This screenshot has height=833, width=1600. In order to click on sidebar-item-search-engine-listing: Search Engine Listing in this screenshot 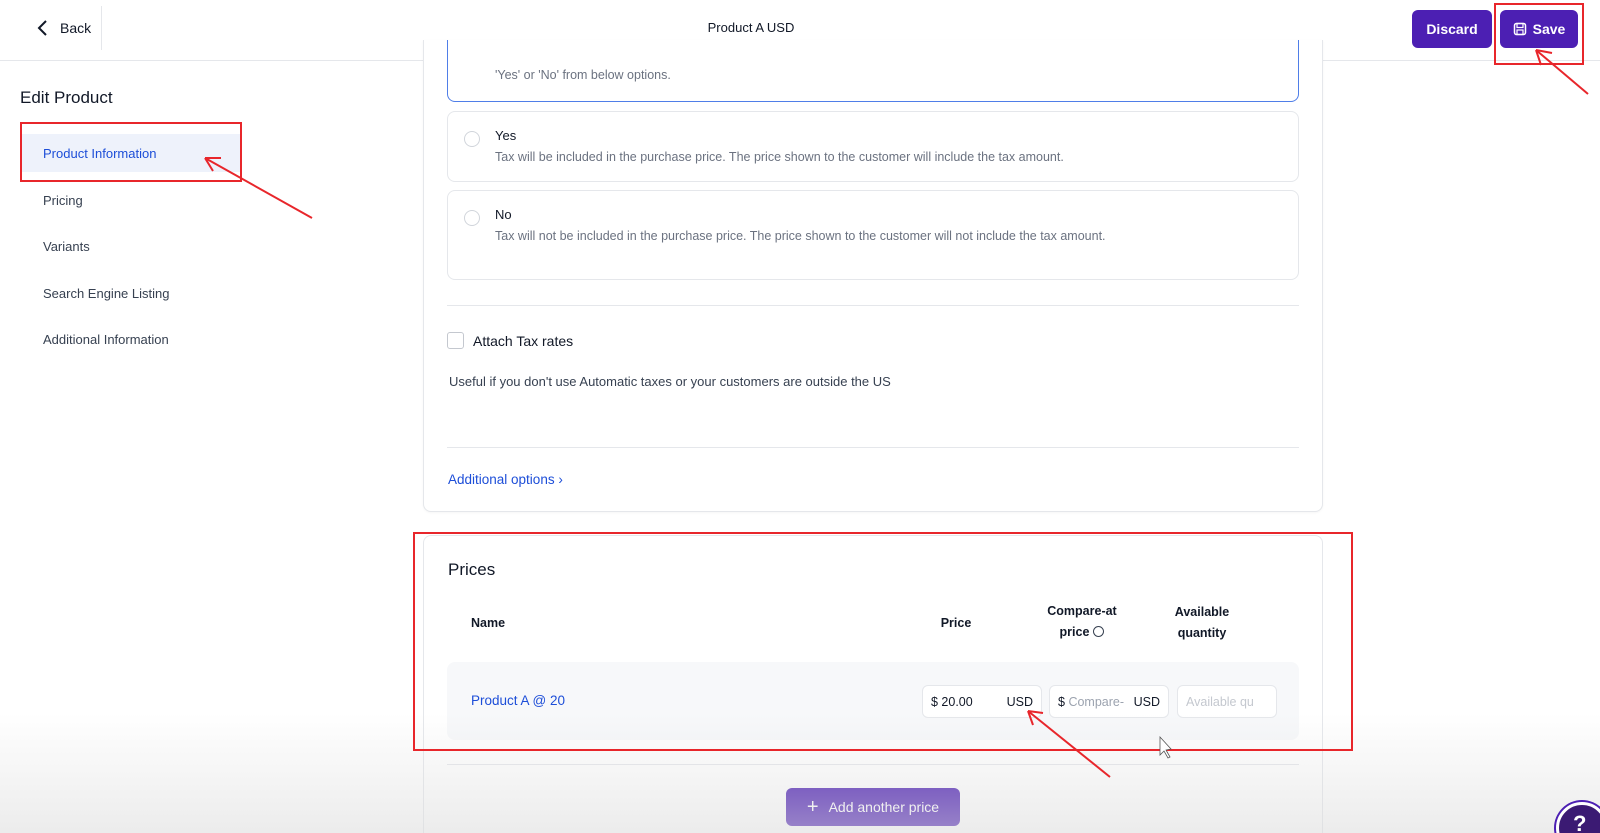, I will do `click(130, 293)`.